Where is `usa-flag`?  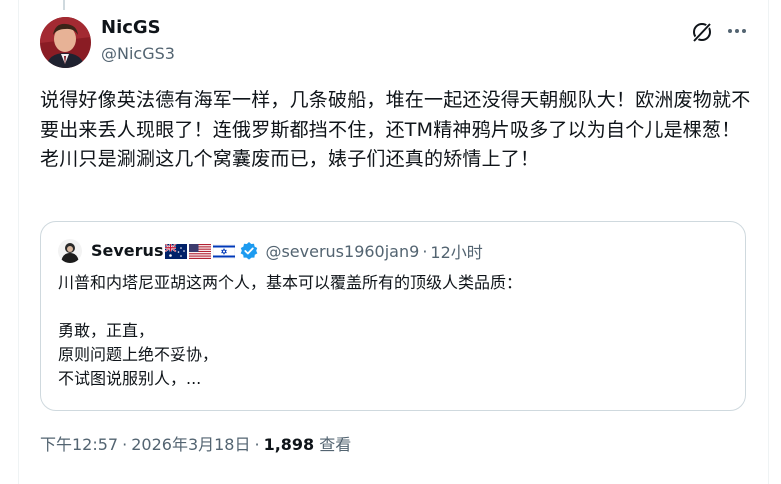 usa-flag is located at coordinates (200, 251).